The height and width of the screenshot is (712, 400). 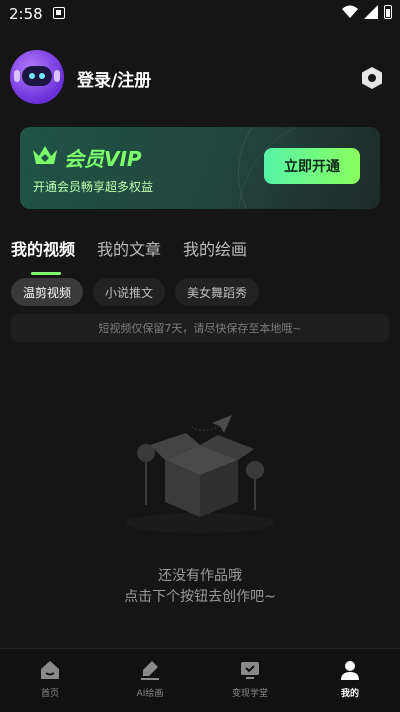 I want to click on status-bar: 2:58, so click(x=200, y=14).